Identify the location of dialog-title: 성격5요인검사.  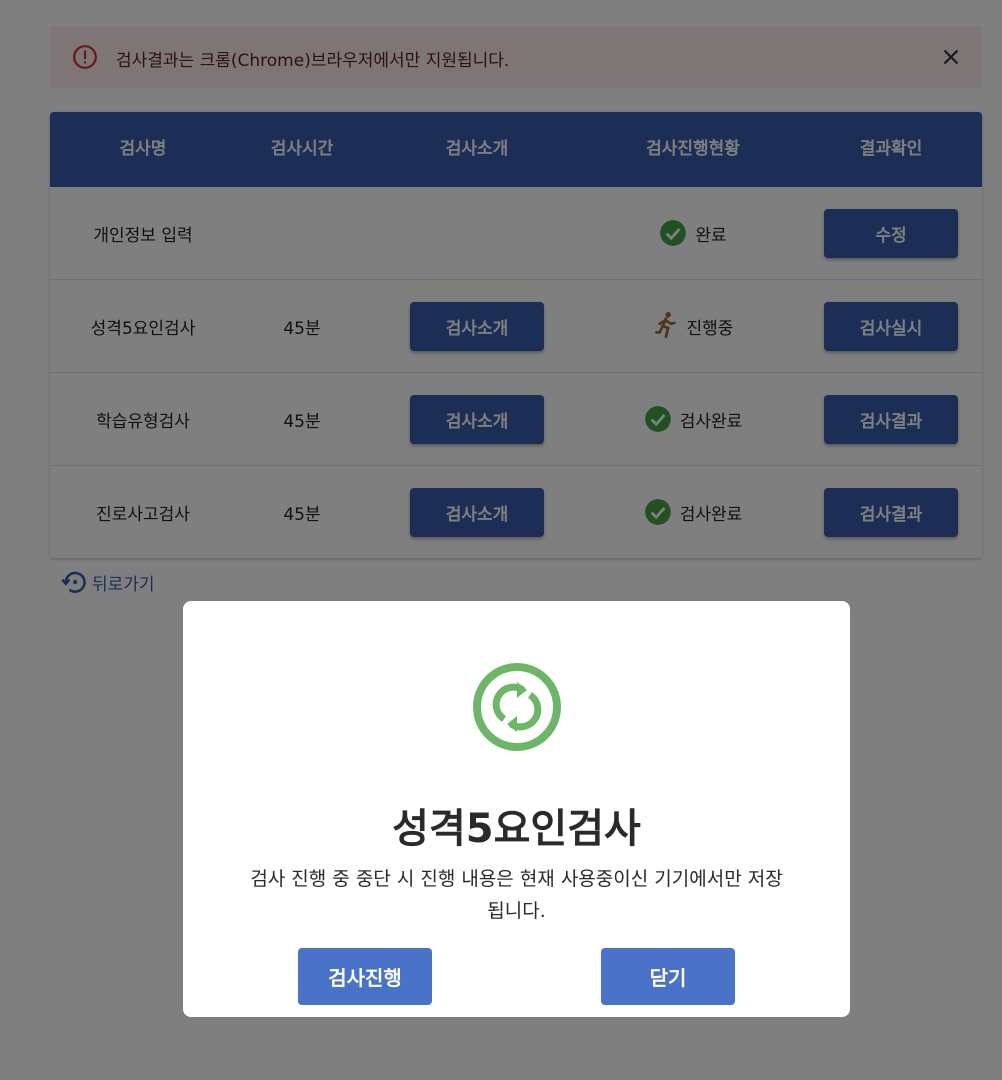
(516, 829).